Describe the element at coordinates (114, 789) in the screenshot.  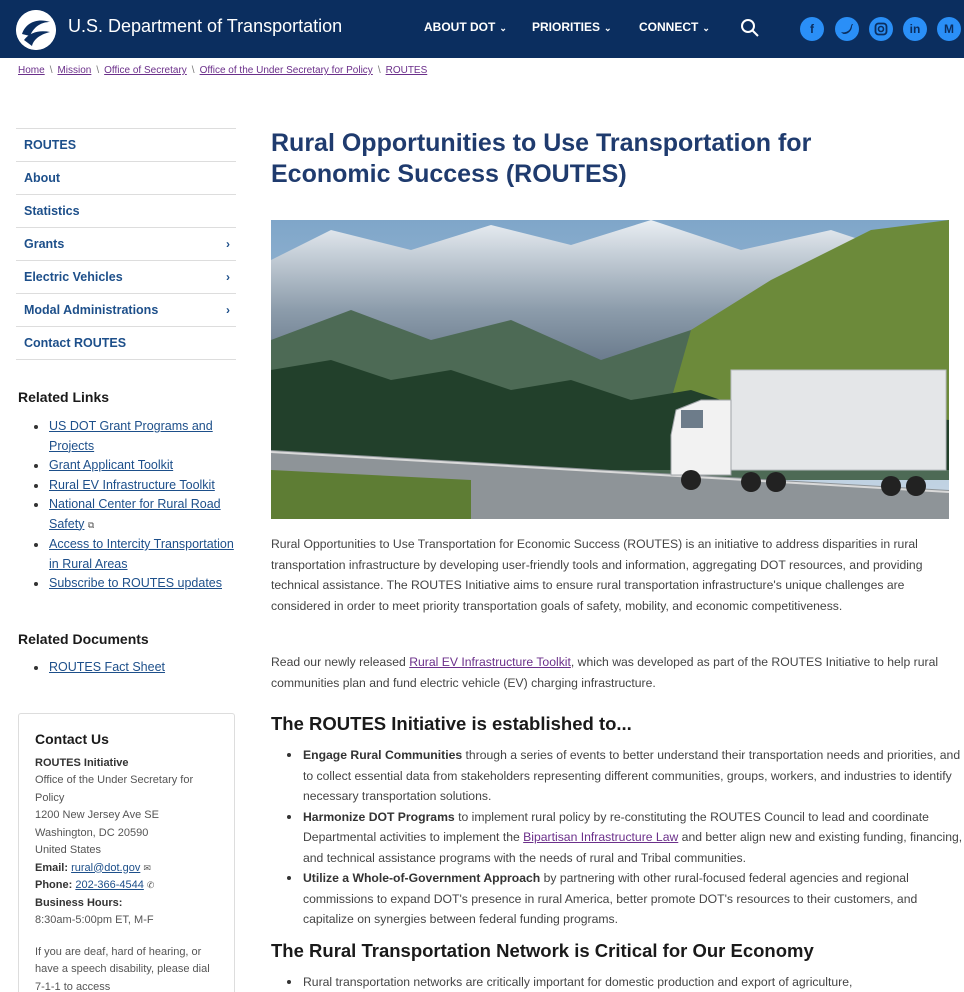
I see `contact-address-line: Office of the Under Secretary for Policy` at that location.